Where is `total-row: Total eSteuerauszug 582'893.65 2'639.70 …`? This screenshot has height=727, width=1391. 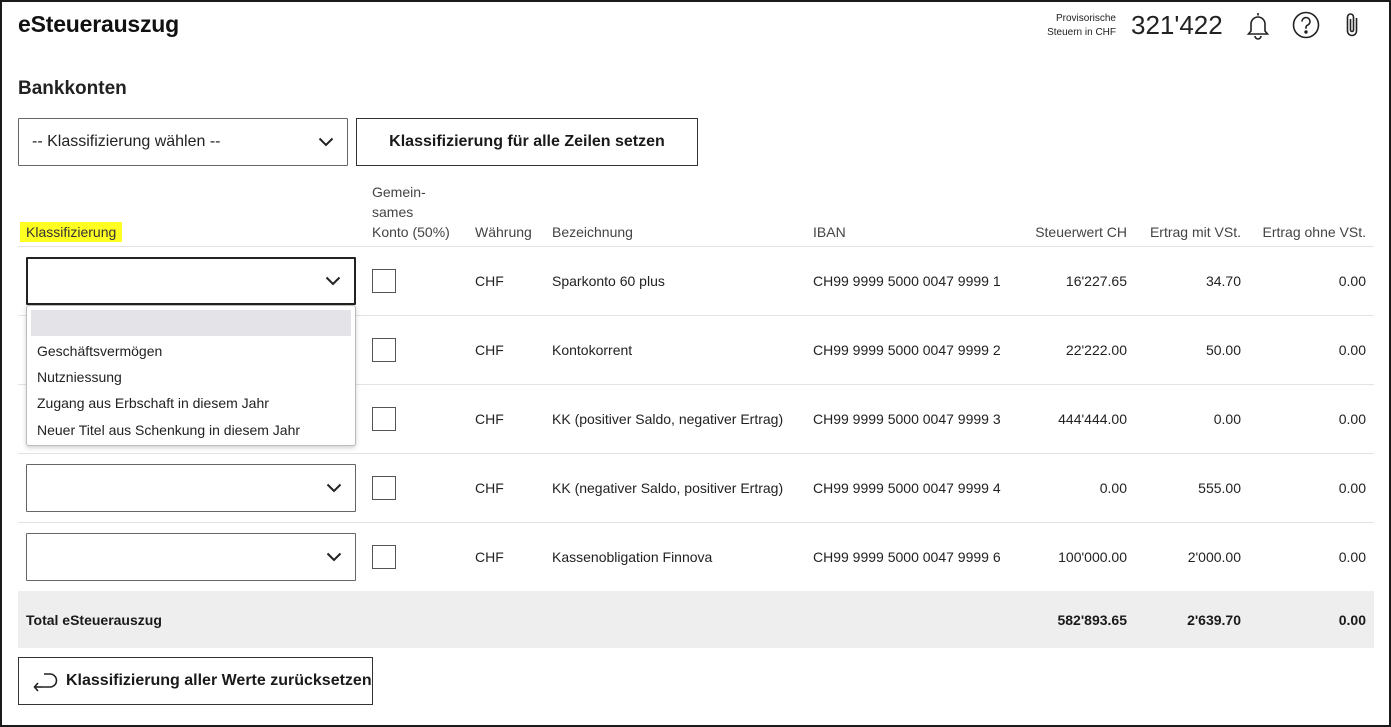
total-row: Total eSteuerauszug 582'893.65 2'639.70 … is located at coordinates (696, 619).